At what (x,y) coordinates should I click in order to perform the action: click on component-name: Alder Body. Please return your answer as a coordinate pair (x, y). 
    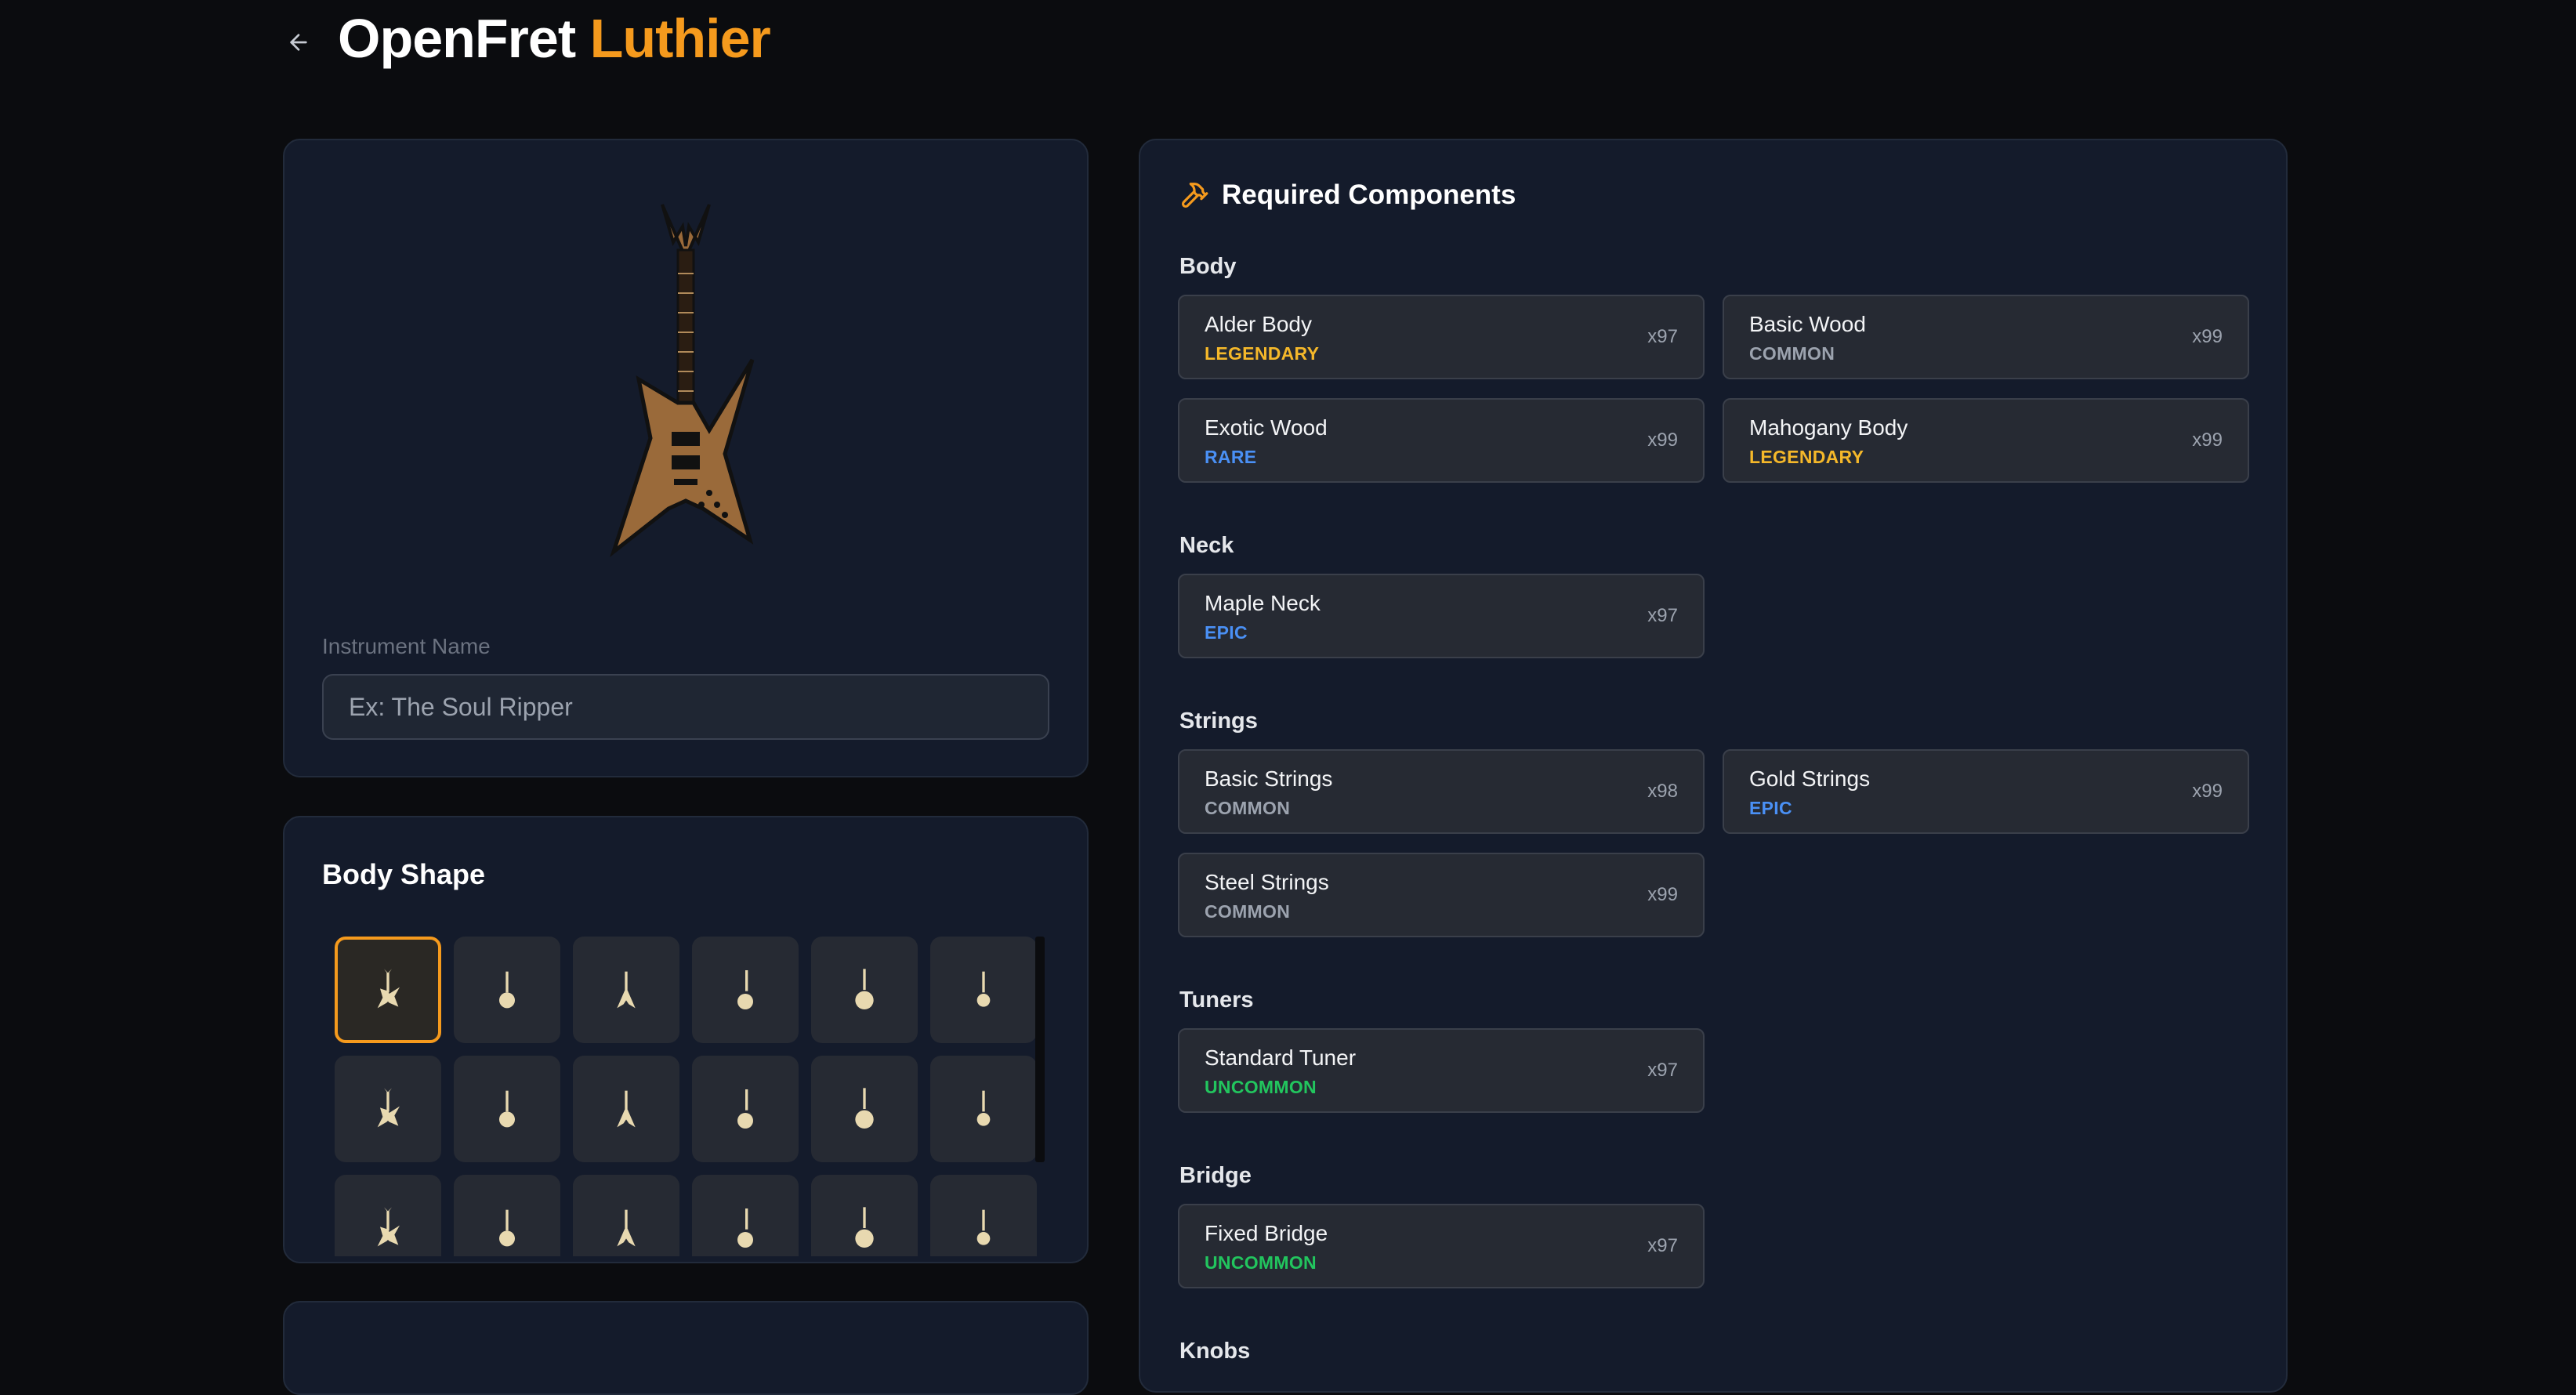
    Looking at the image, I should click on (1258, 324).